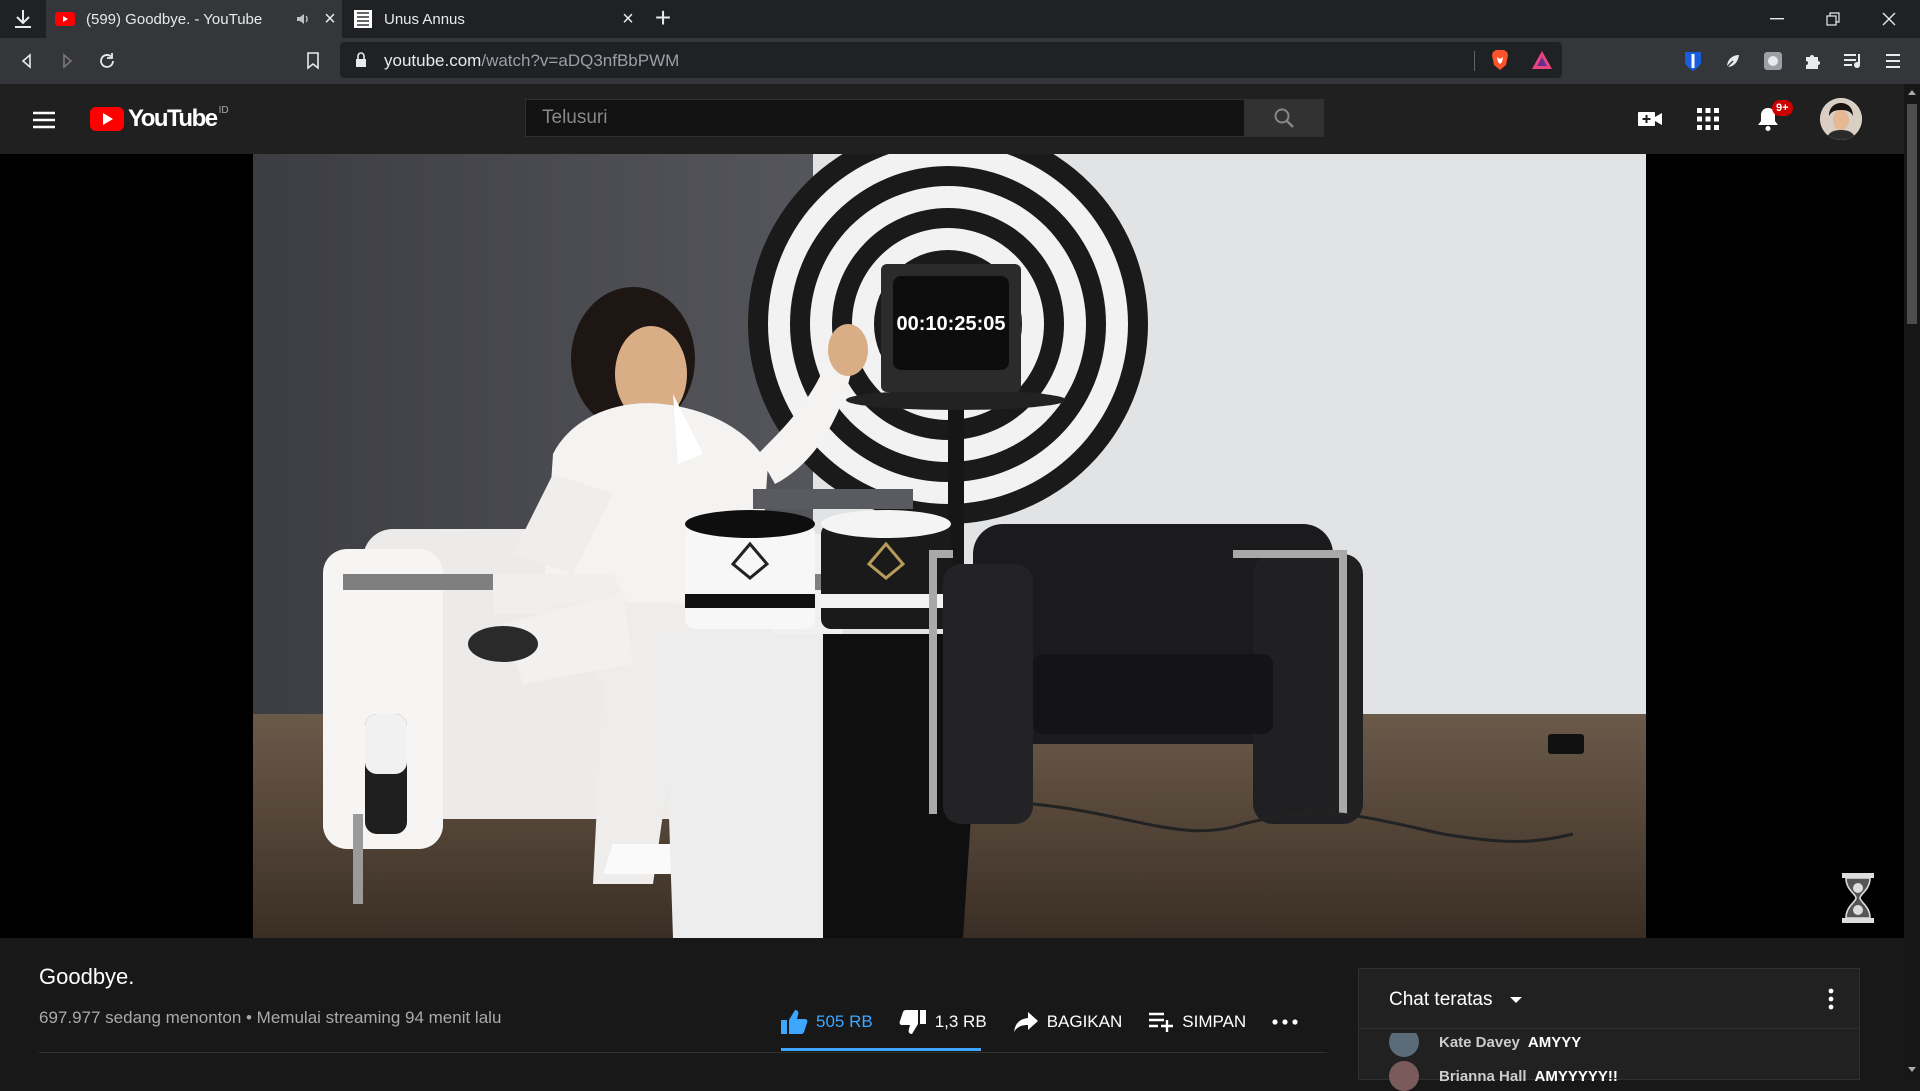  What do you see at coordinates (663, 18) in the screenshot?
I see `new-tab-button: +` at bounding box center [663, 18].